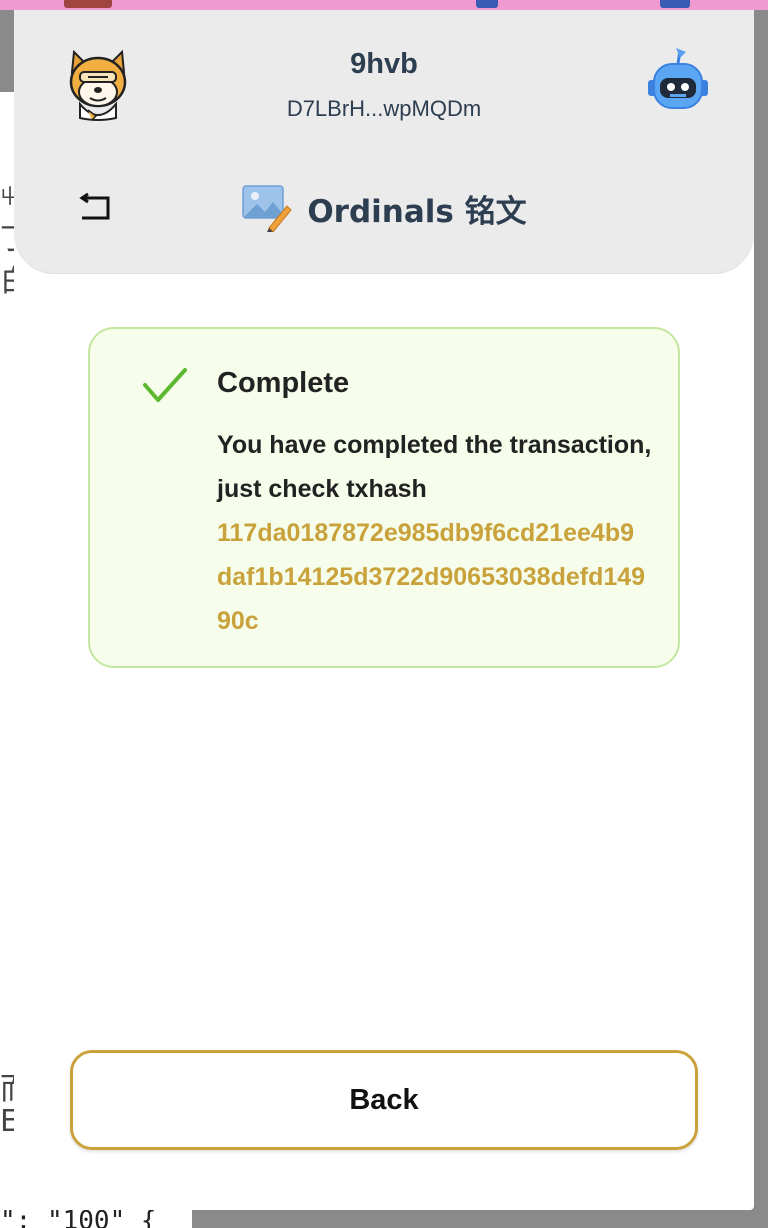  I want to click on page-title-group: Ordinals 铭文, so click(384, 208).